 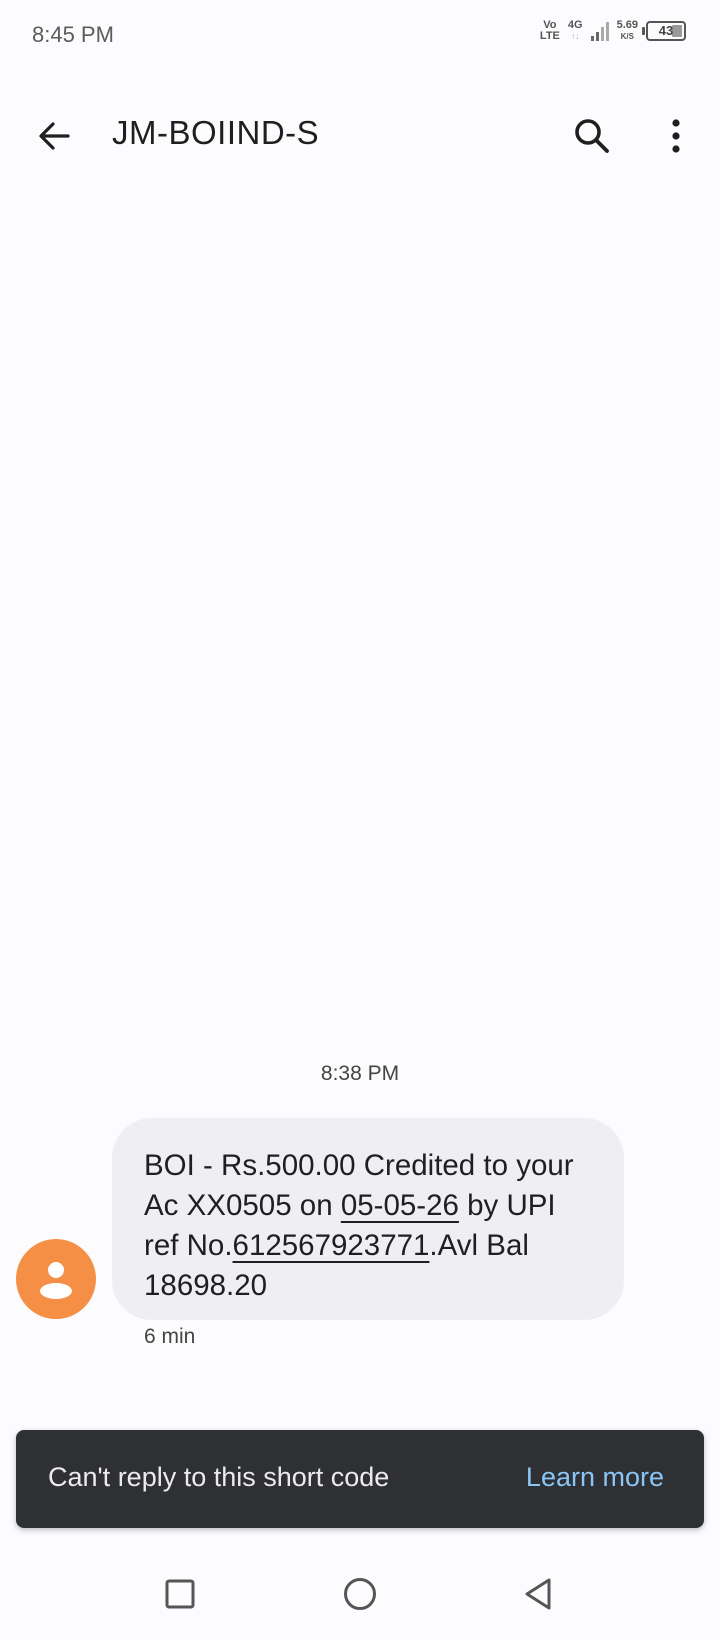 What do you see at coordinates (331, 1245) in the screenshot?
I see `ref-number-link: 612567923771` at bounding box center [331, 1245].